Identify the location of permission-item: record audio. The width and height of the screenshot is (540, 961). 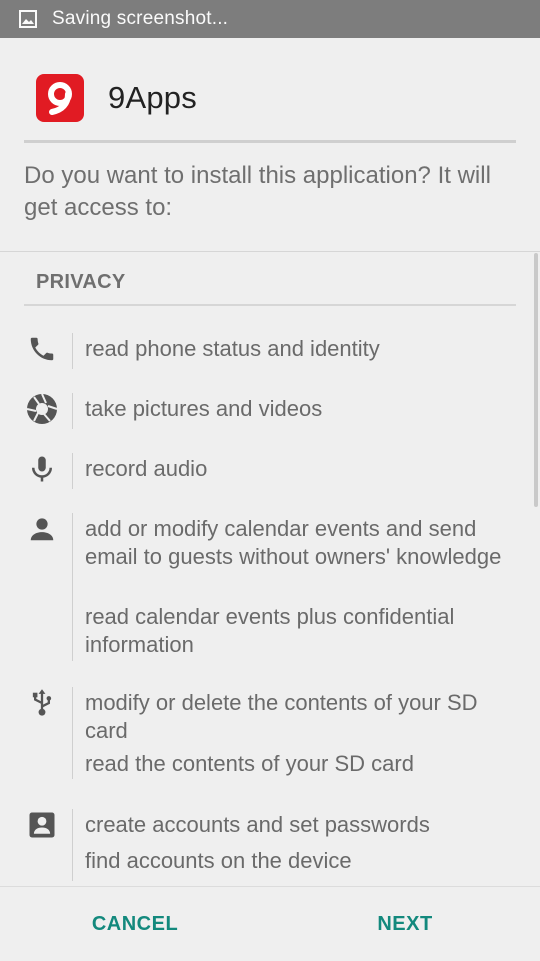
(270, 471).